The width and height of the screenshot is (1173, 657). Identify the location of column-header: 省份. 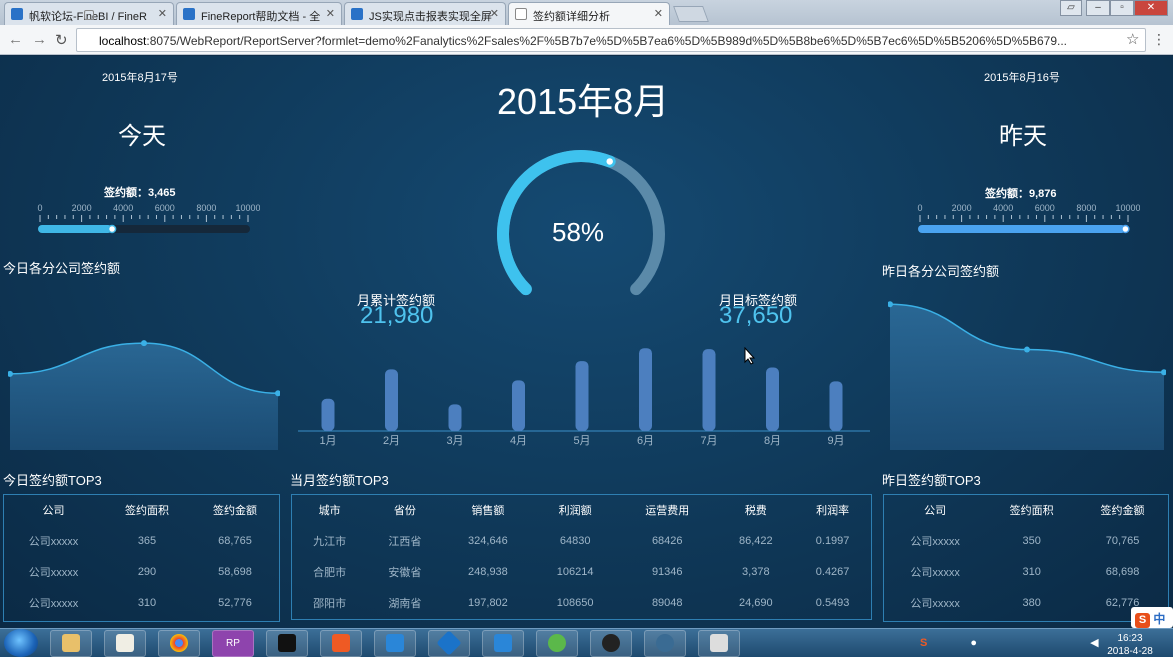
(404, 511).